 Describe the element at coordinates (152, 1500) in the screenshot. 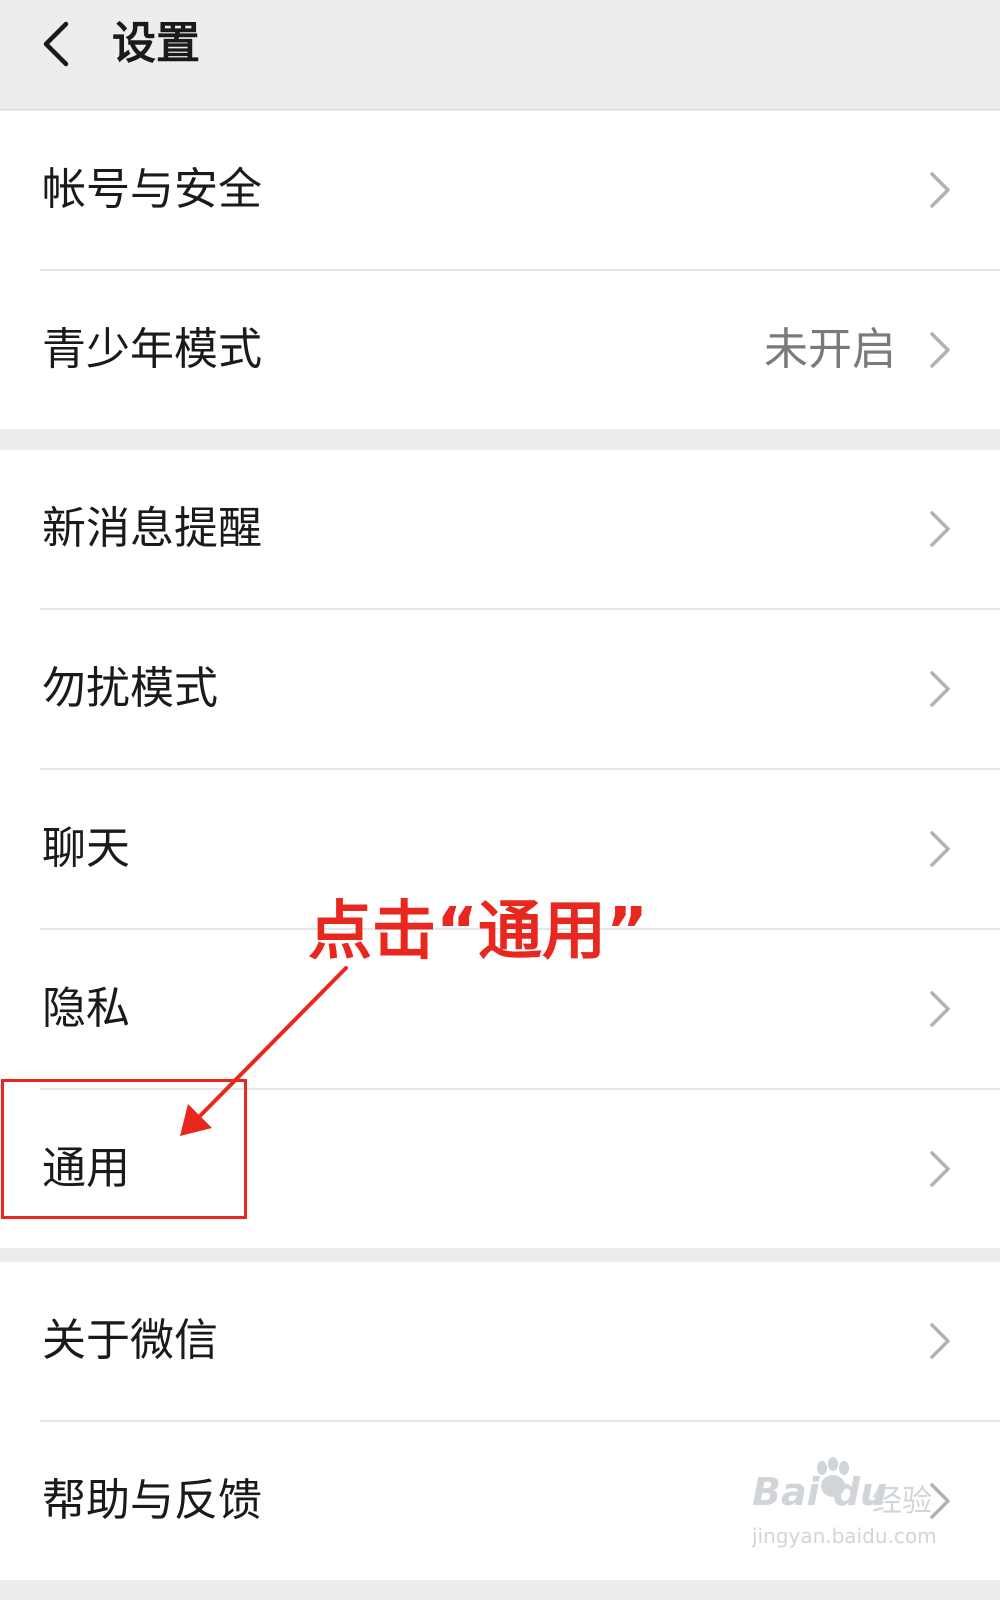

I see `settings-item-label: 帮助与反馈` at that location.